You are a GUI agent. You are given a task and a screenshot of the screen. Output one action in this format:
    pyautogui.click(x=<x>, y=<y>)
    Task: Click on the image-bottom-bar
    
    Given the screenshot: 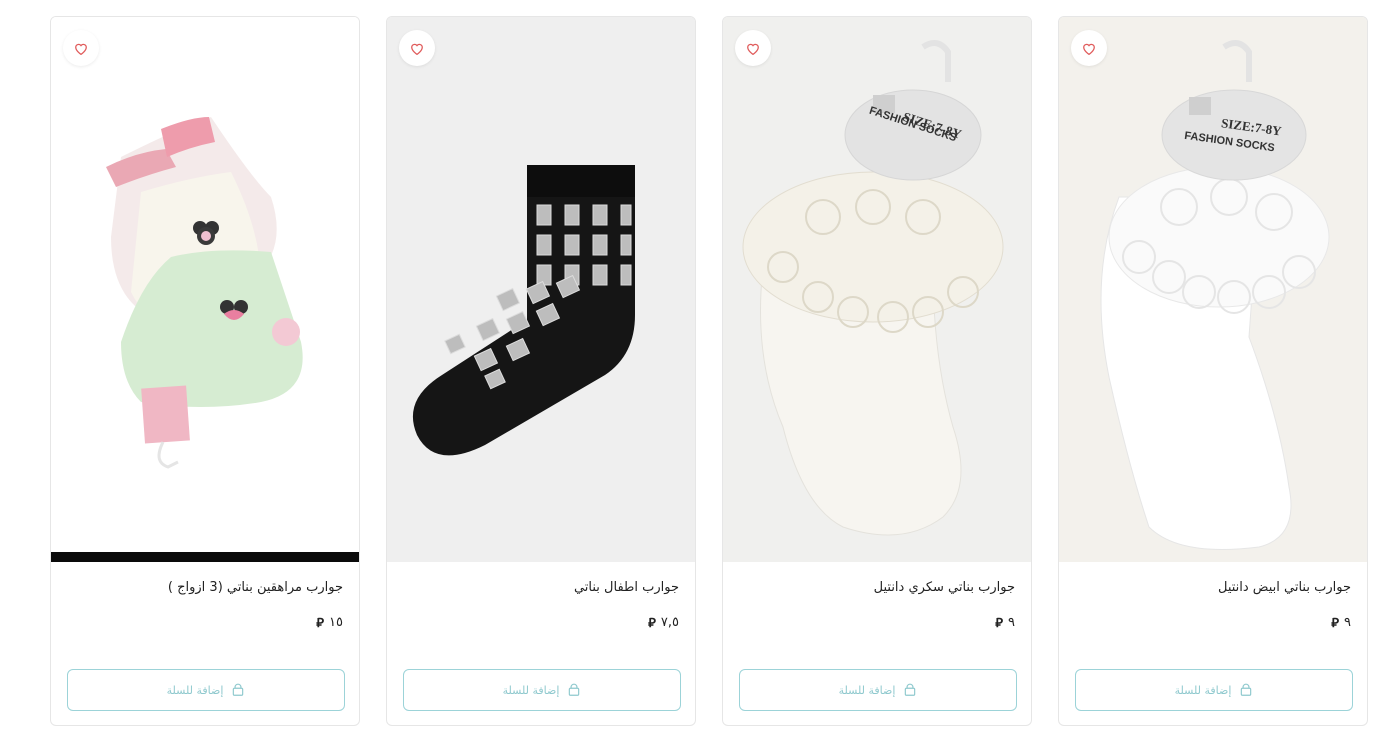 What is the action you would take?
    pyautogui.click(x=205, y=557)
    